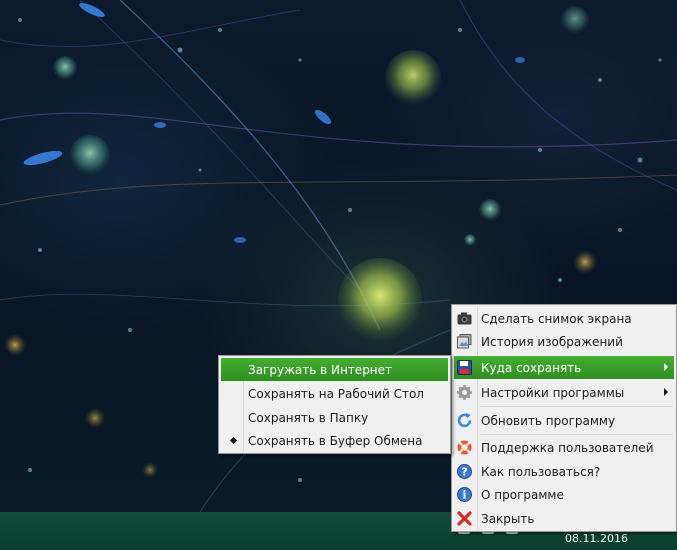 This screenshot has height=550, width=677. I want to click on submenu-item-upload-internet: Загружать в Интернет, so click(334, 369).